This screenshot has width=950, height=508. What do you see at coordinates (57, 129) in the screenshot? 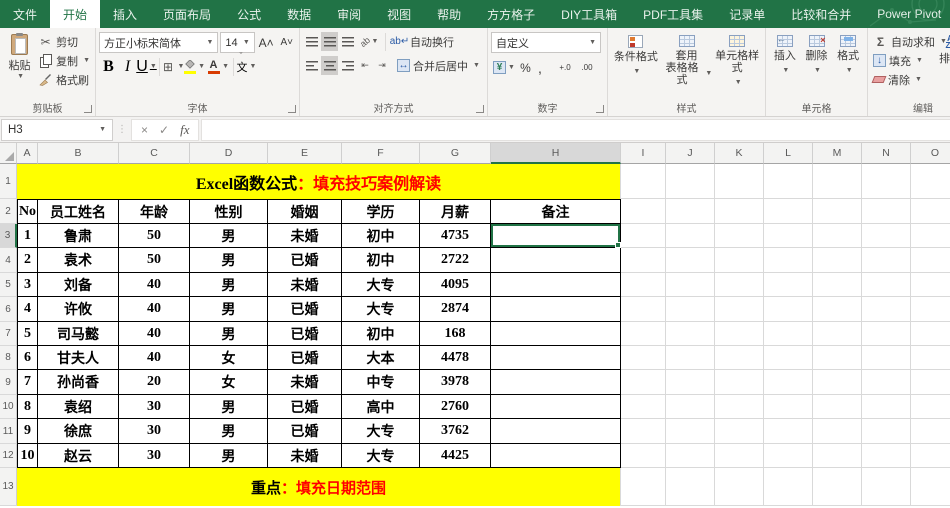
I see `name-box: H3 ▼` at bounding box center [57, 129].